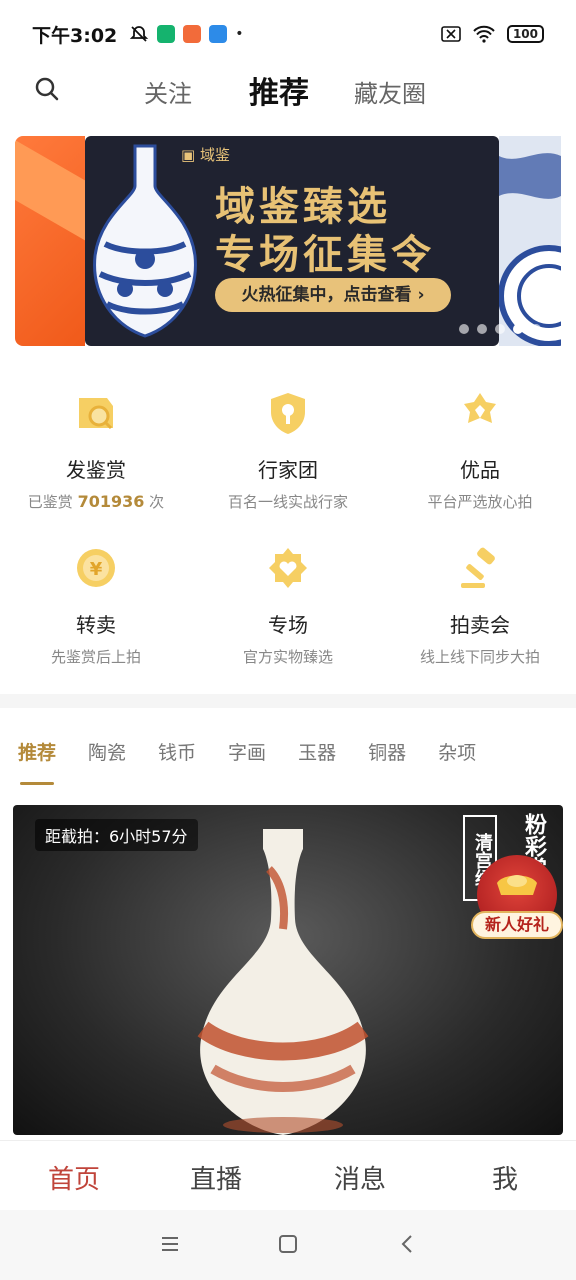 This screenshot has width=576, height=1280. What do you see at coordinates (214, 155) in the screenshot?
I see `banner-logo-text: 域鉴` at bounding box center [214, 155].